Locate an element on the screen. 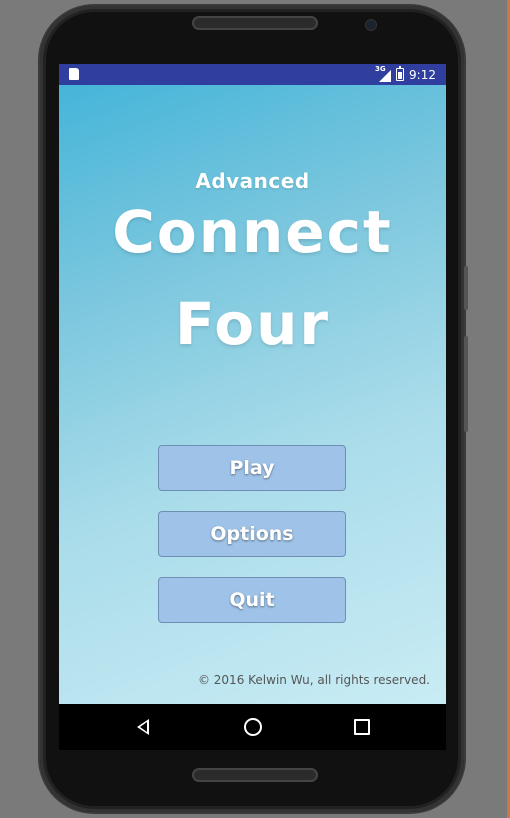 Image resolution: width=510 pixels, height=818 pixels. recent-apps-icon is located at coordinates (362, 727).